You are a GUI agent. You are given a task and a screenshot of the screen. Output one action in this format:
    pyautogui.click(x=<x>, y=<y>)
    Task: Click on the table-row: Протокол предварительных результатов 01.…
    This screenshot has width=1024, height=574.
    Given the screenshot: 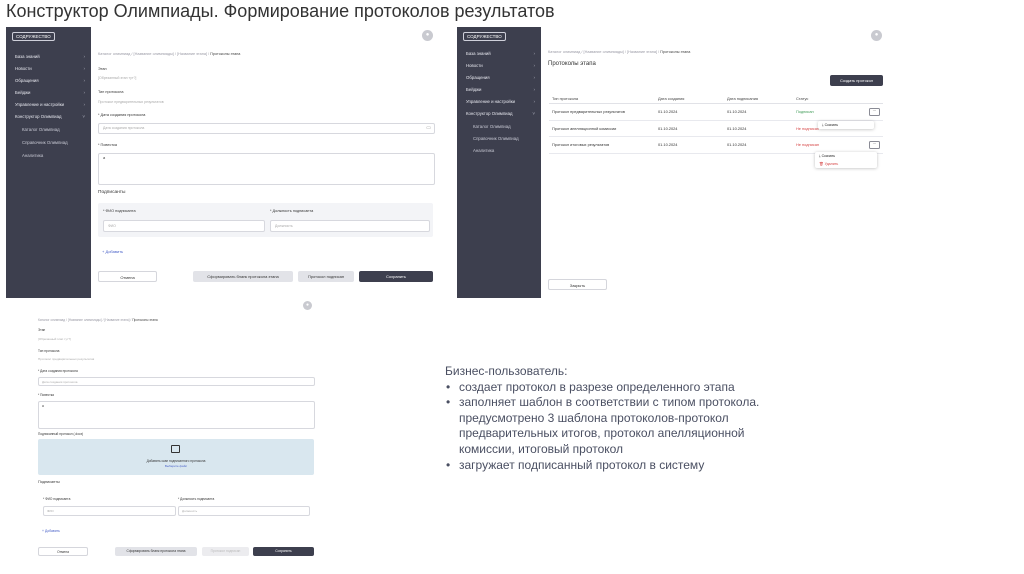 What is the action you would take?
    pyautogui.click(x=716, y=112)
    